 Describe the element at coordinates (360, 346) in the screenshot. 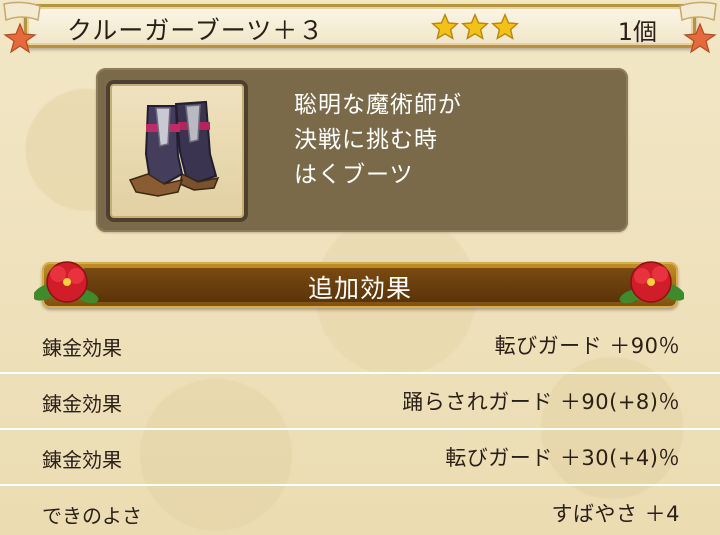

I see `effect-row: 錬金効果 転びガード ＋90％` at that location.